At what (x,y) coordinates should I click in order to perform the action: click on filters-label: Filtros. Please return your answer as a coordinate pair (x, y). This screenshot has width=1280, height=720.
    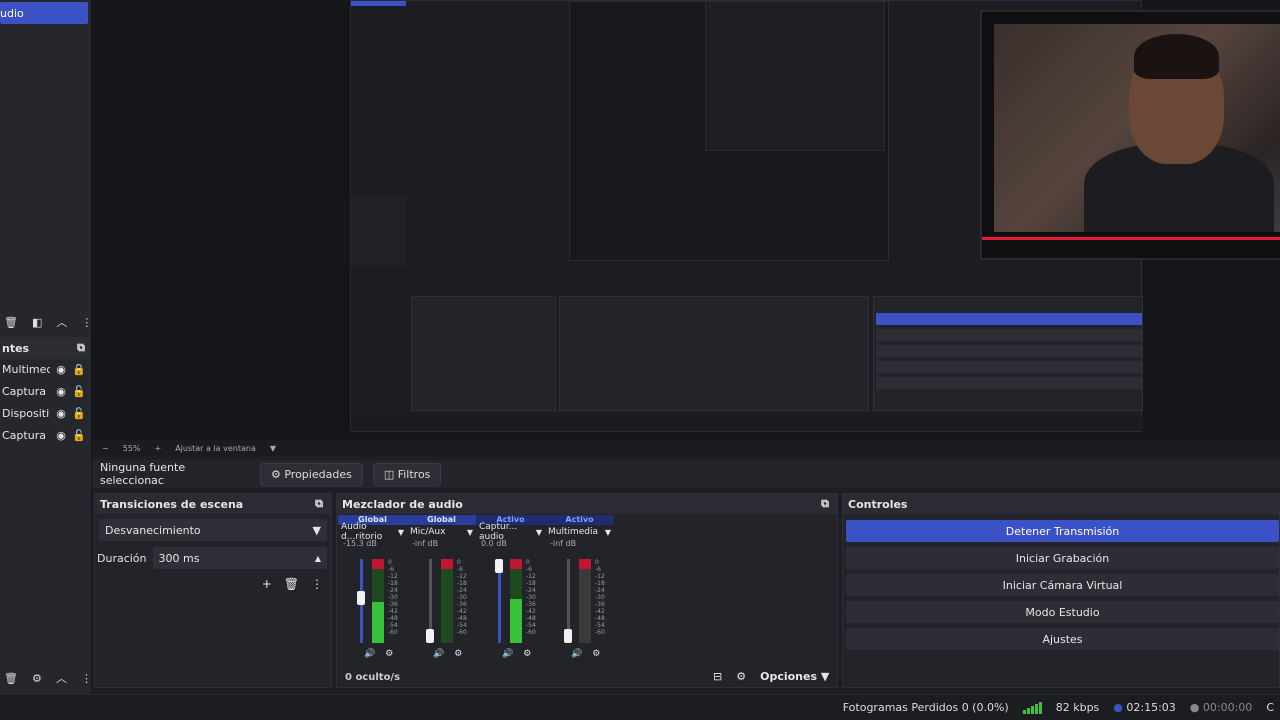
    Looking at the image, I should click on (414, 474).